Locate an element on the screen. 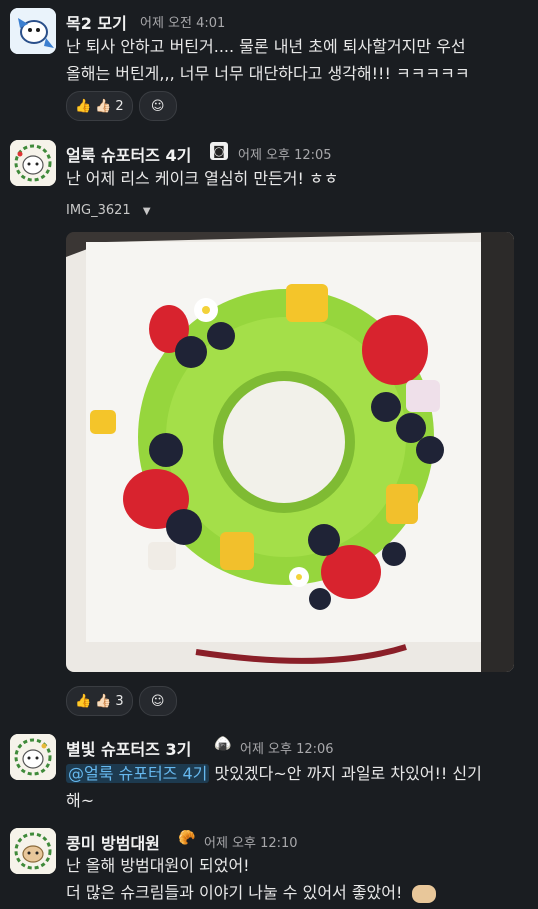 This screenshot has width=538, height=909. message-text-line: @얼룩 슈포터즈 4기 맛있겠다~안 까지 과일로 차있어!! 신기 is located at coordinates (296, 773).